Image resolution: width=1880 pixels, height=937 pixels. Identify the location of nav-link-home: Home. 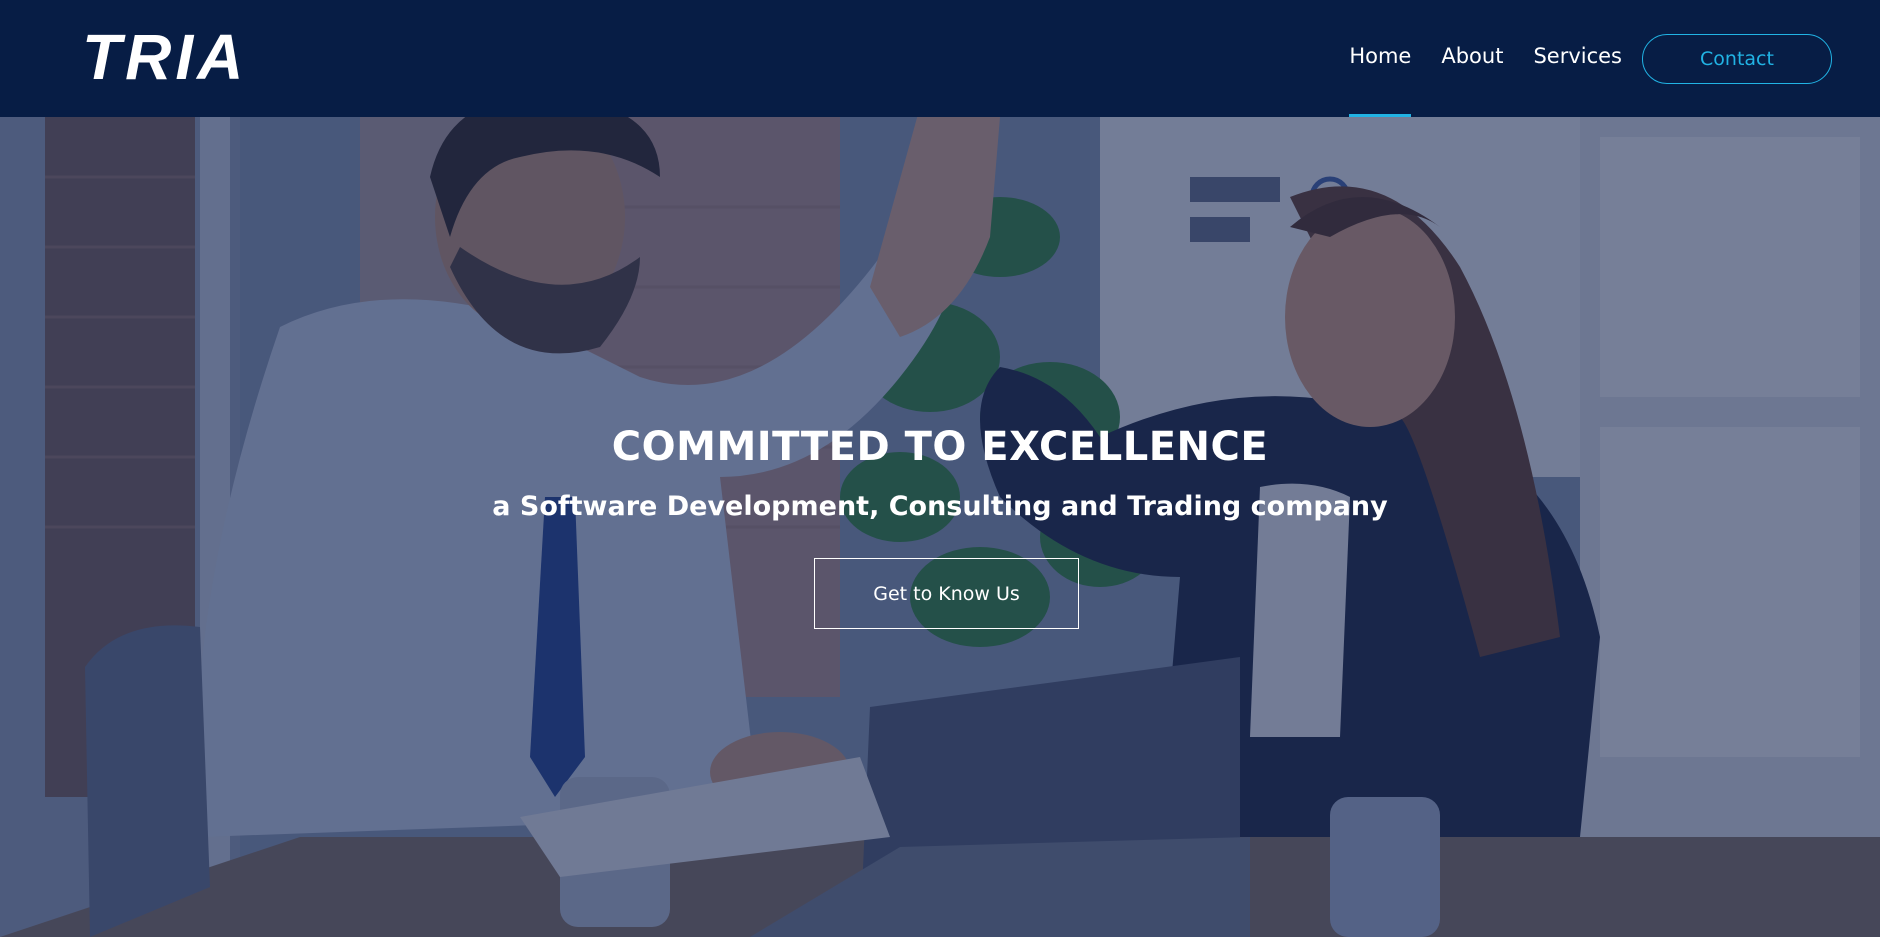
(1380, 58).